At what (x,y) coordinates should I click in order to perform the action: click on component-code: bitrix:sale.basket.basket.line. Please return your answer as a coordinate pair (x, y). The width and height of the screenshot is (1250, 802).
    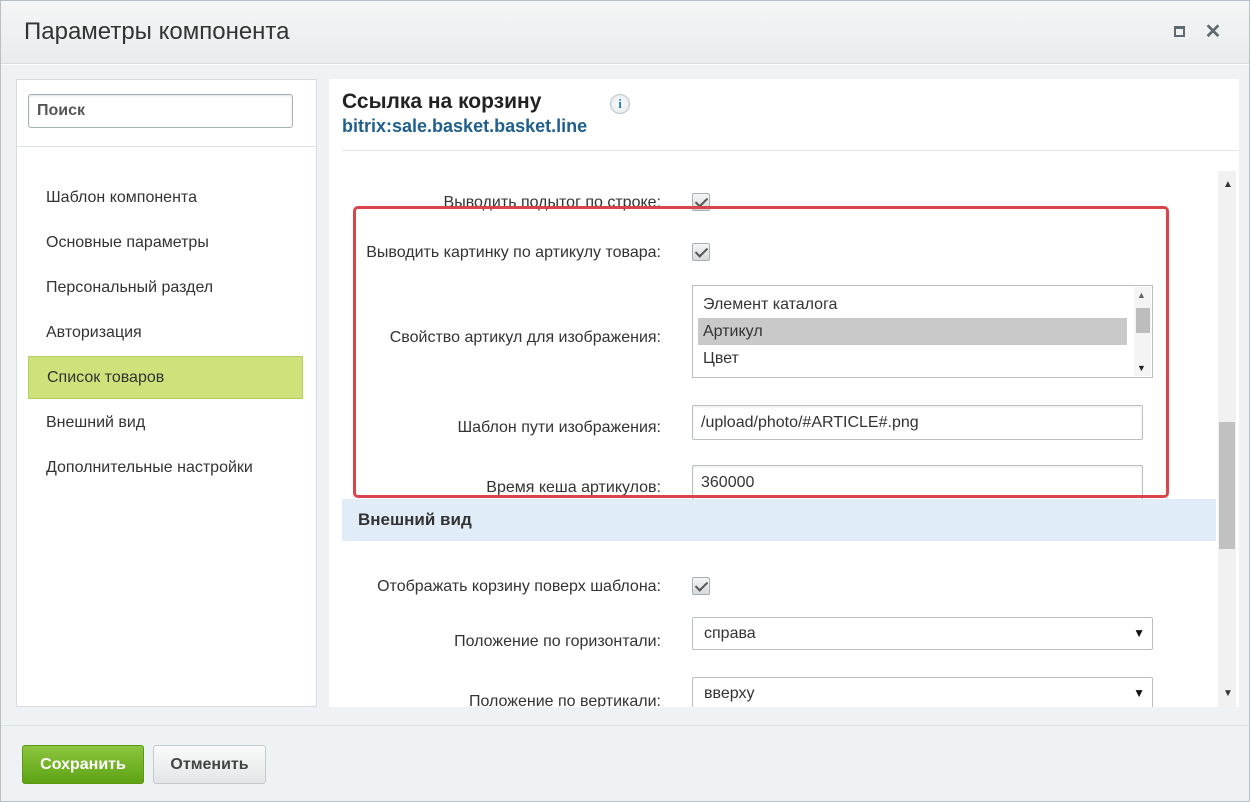
    Looking at the image, I should click on (465, 126).